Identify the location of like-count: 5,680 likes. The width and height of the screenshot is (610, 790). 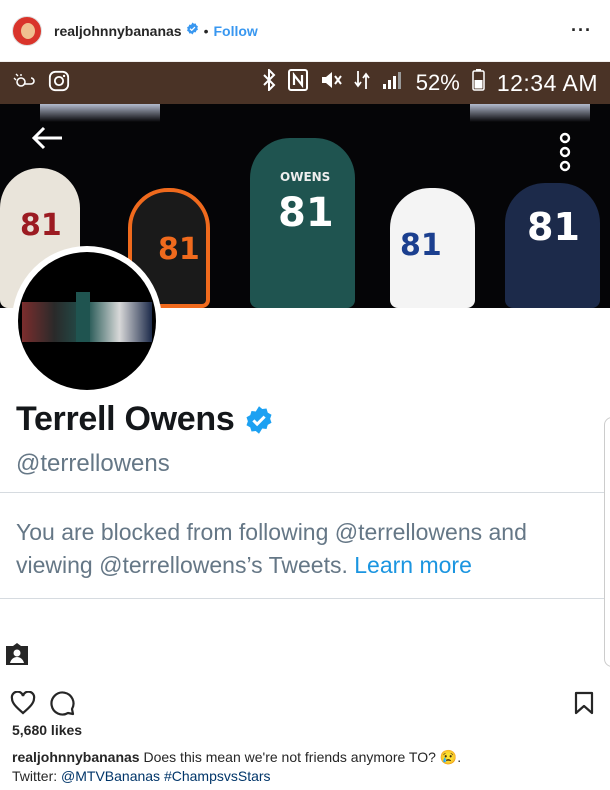
(47, 730).